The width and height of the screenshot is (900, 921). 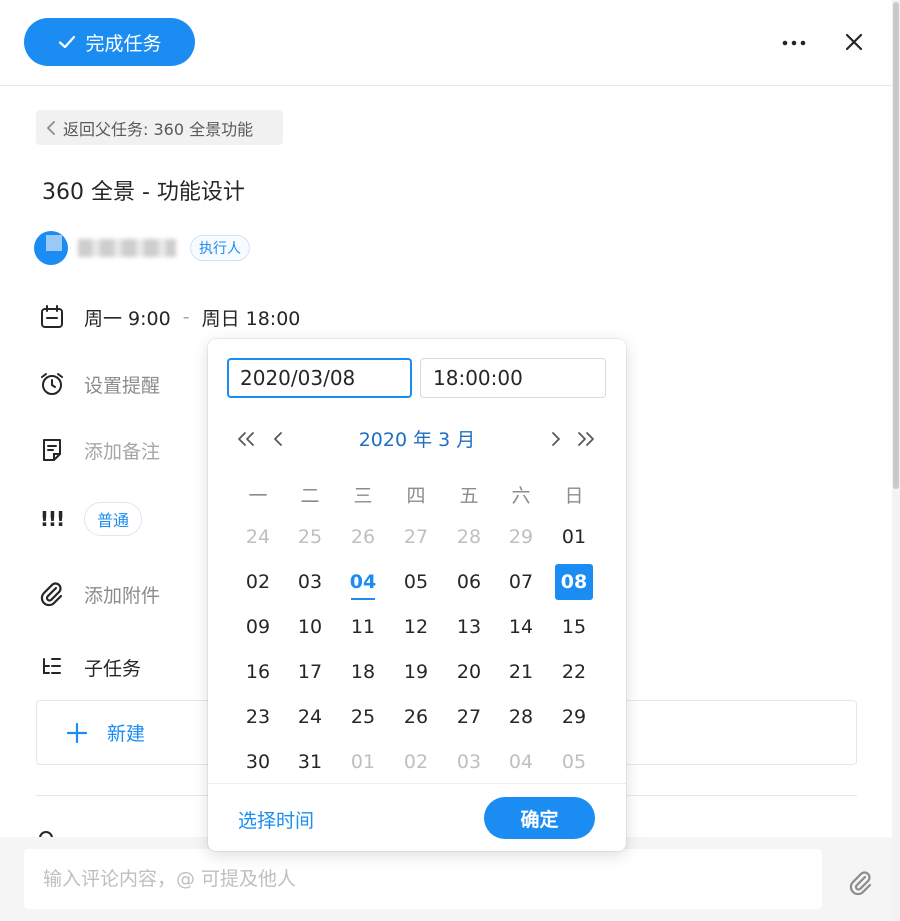 I want to click on back-to-parent-task-link: 返回父任务: 360 全景功能, so click(x=159, y=127).